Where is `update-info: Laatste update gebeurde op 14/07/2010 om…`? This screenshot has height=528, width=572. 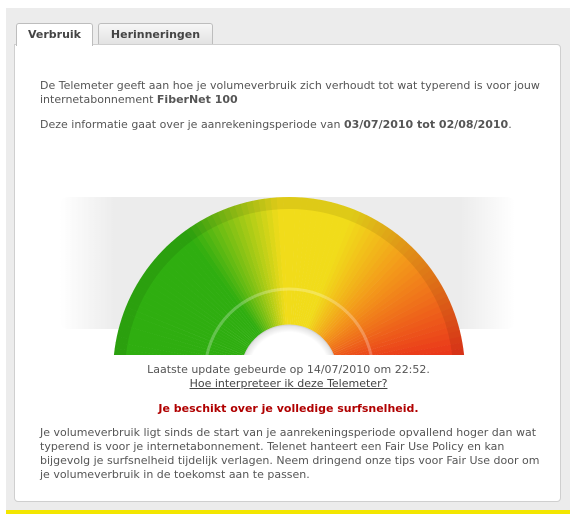
update-info: Laatste update gebeurde op 14/07/2010 om… is located at coordinates (288, 377).